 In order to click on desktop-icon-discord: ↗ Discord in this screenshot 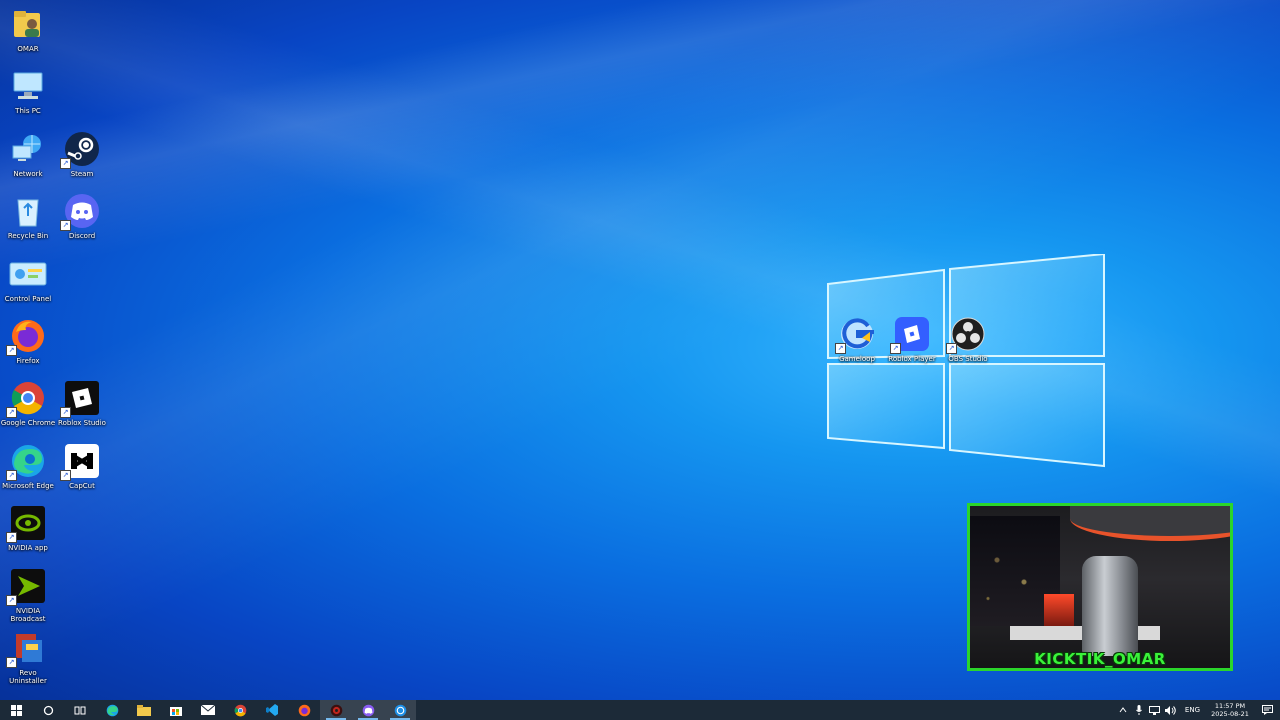, I will do `click(82, 215)`.